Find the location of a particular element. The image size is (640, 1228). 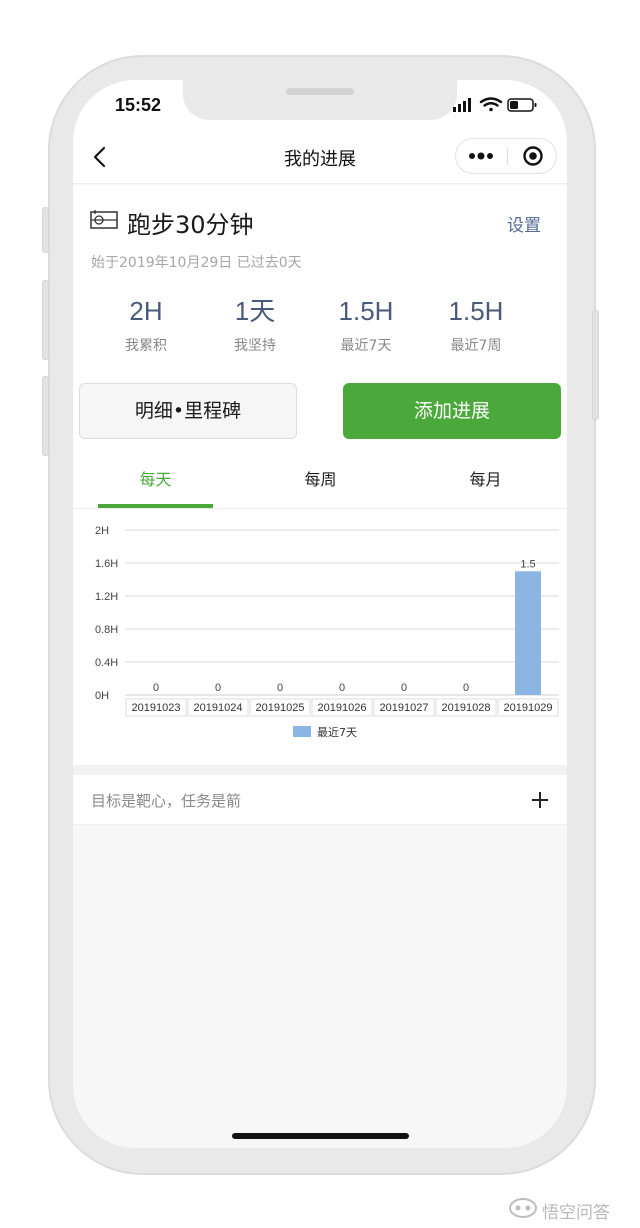

plus-icon is located at coordinates (540, 800).